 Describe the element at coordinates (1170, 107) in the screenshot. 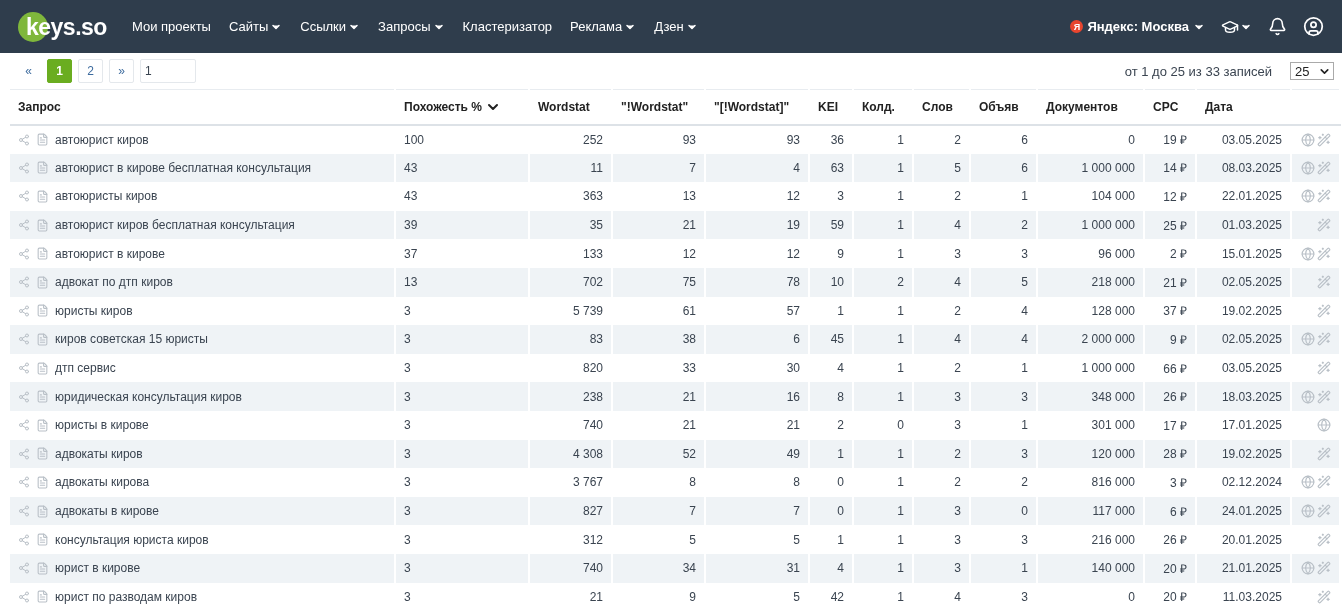

I see `column-header: CPC` at that location.